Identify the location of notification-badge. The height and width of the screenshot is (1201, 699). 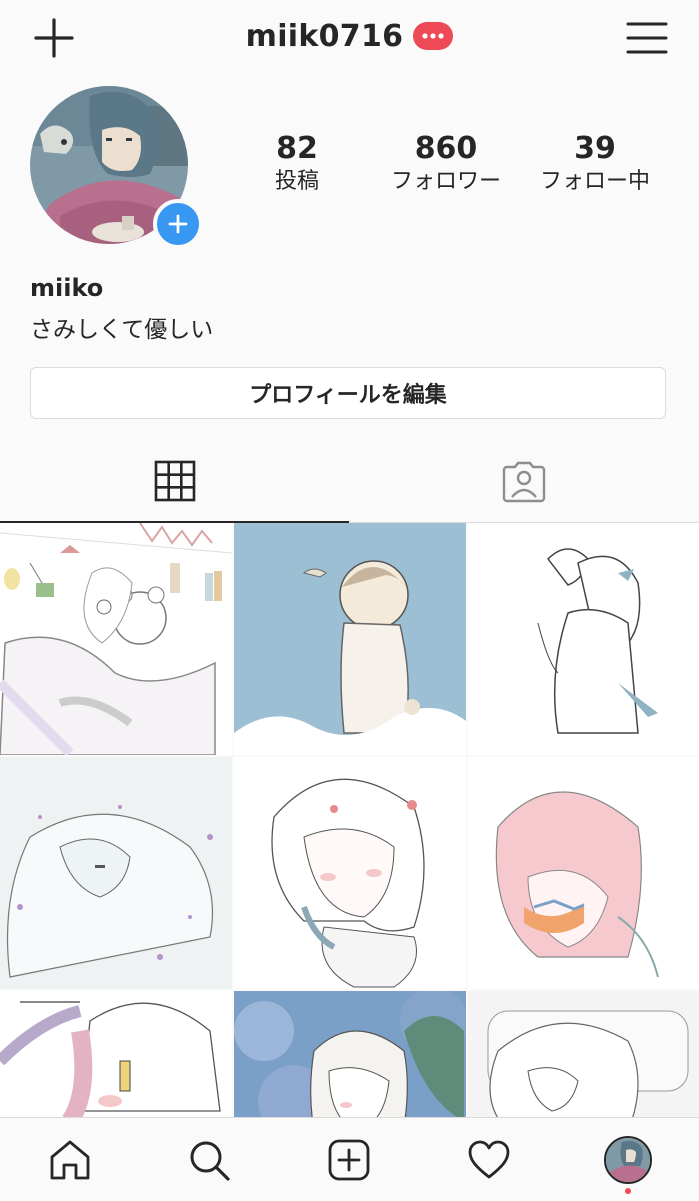
(433, 36).